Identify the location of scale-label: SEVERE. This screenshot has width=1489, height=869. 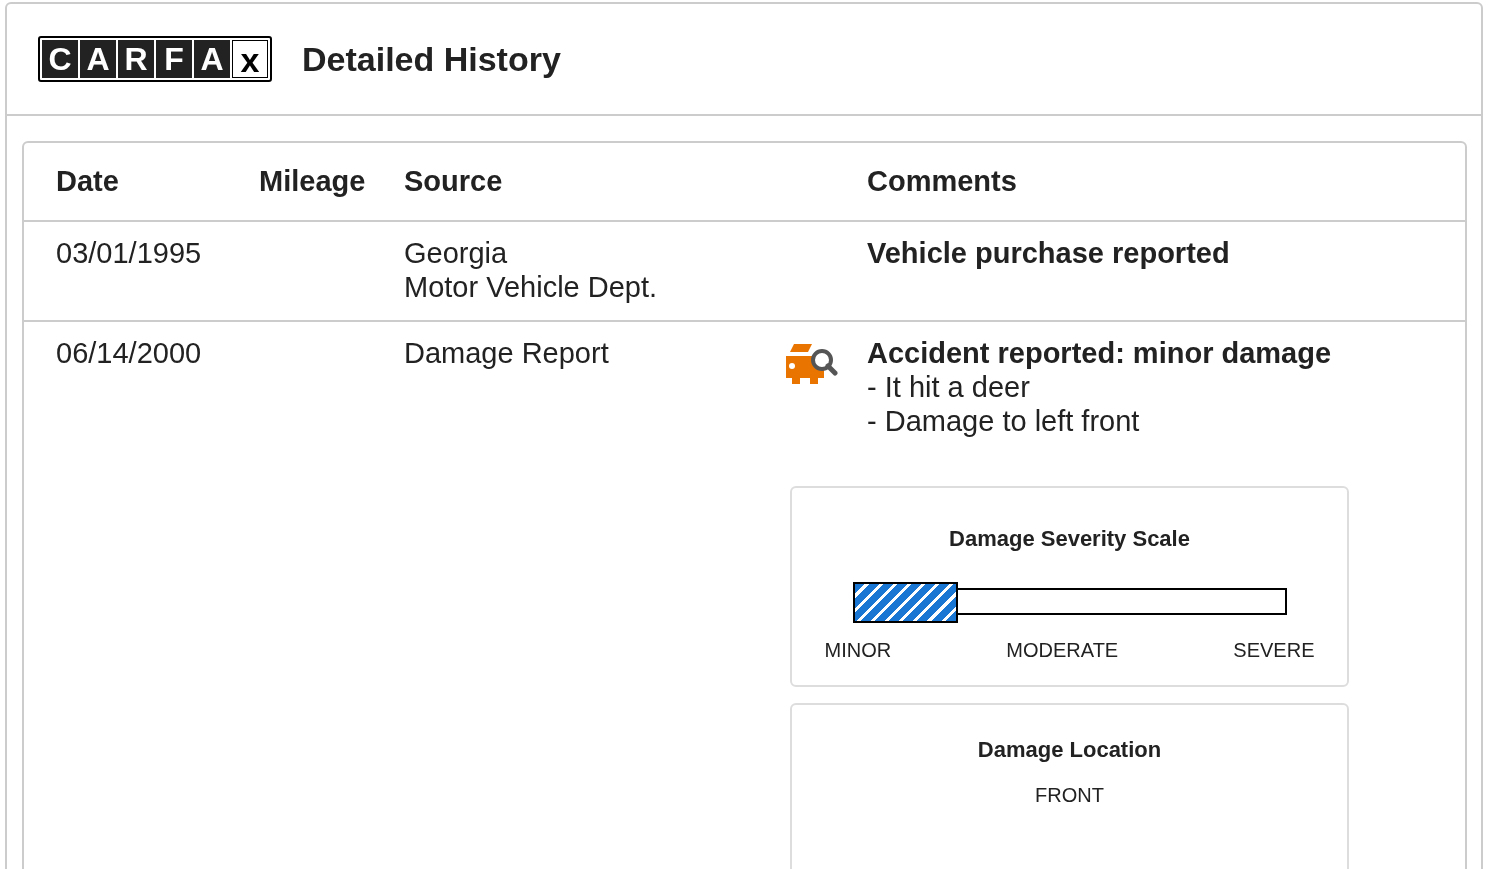
(1274, 650).